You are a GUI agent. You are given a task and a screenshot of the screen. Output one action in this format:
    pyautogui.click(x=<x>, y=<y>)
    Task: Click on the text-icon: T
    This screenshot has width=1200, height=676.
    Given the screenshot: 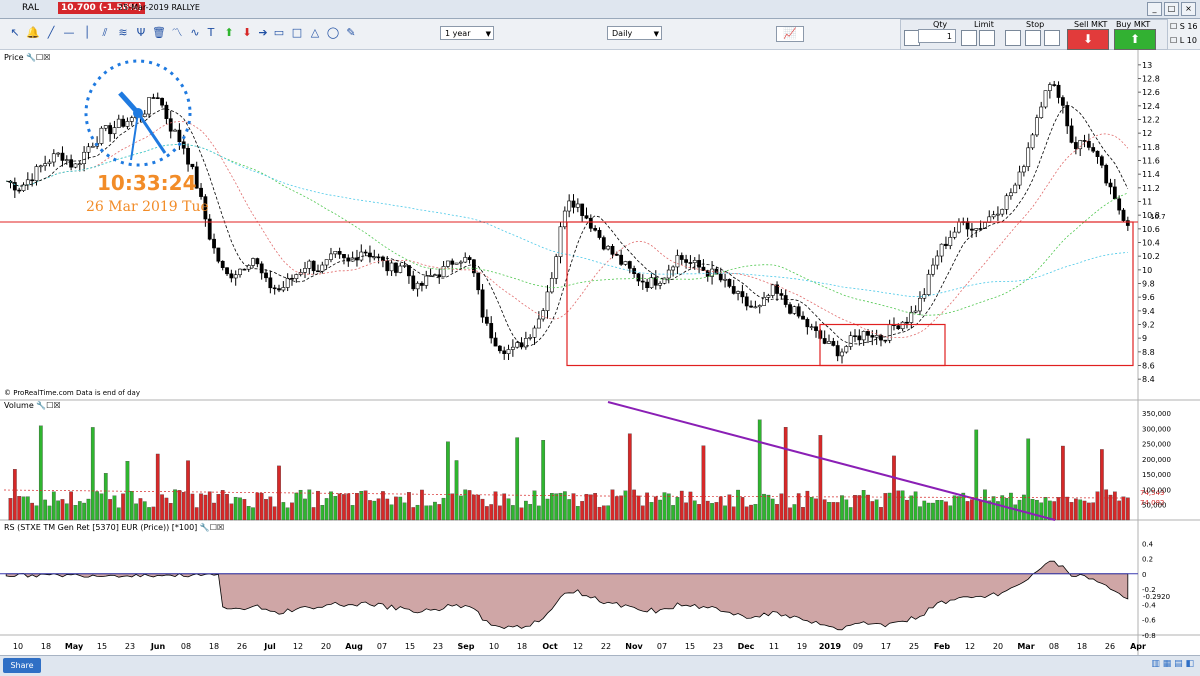 What is the action you would take?
    pyautogui.click(x=211, y=33)
    